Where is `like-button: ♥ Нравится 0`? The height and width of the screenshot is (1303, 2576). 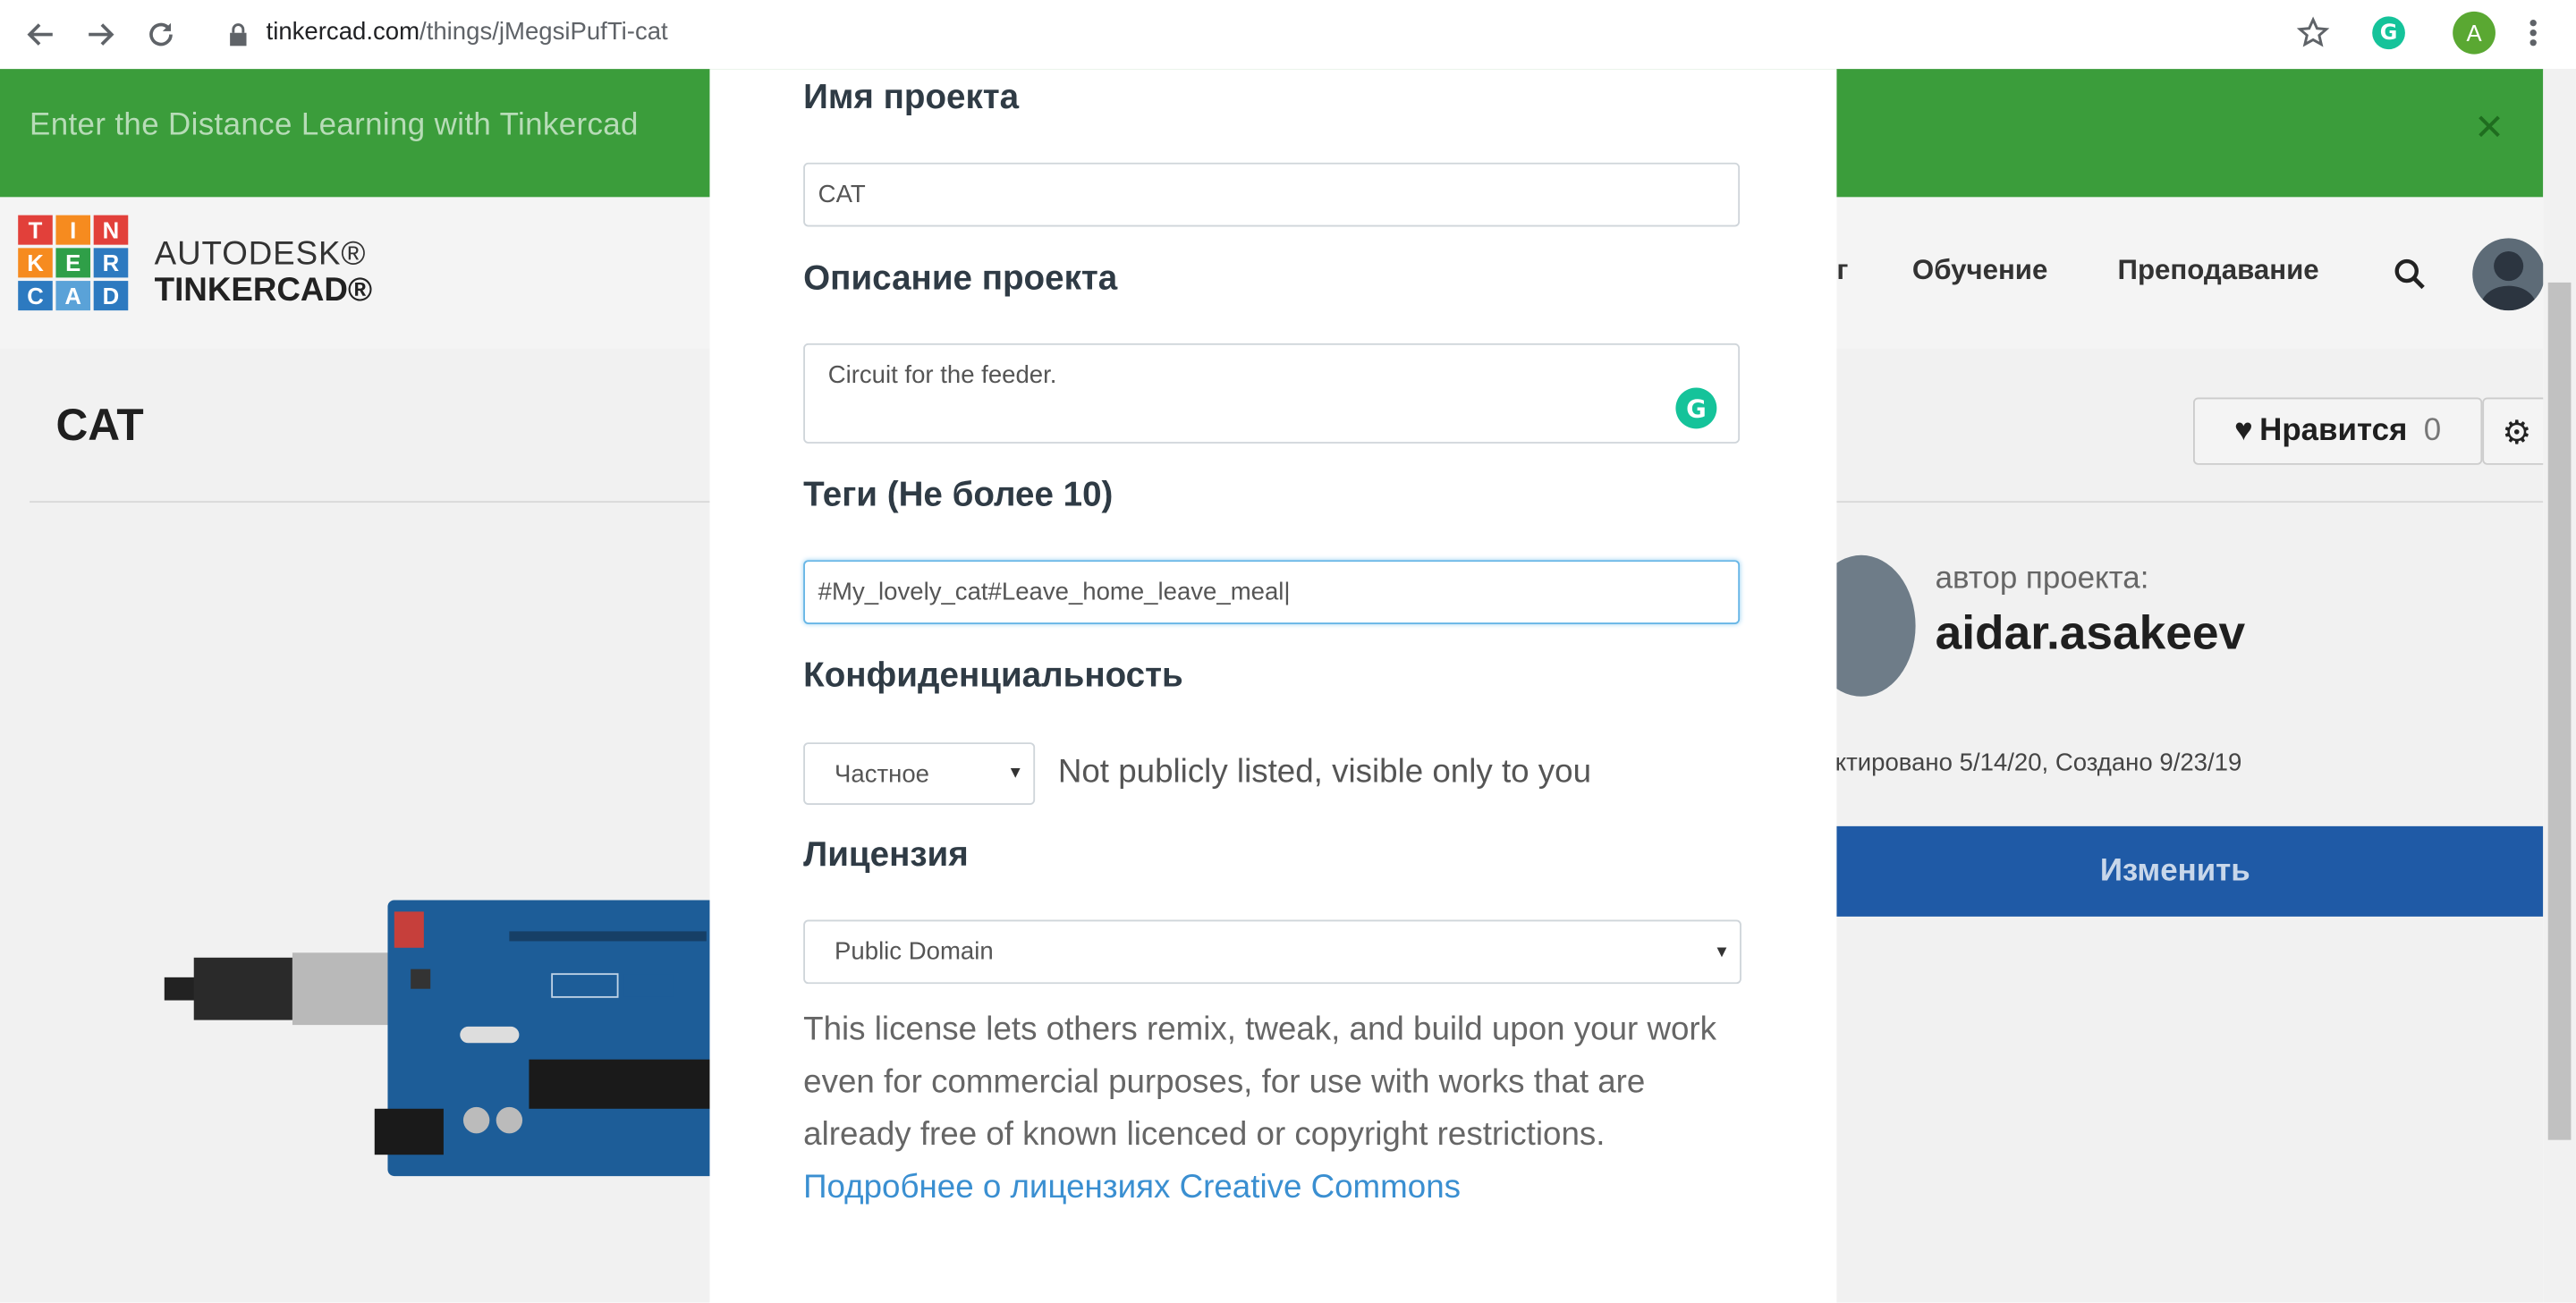 like-button: ♥ Нравится 0 is located at coordinates (2337, 431).